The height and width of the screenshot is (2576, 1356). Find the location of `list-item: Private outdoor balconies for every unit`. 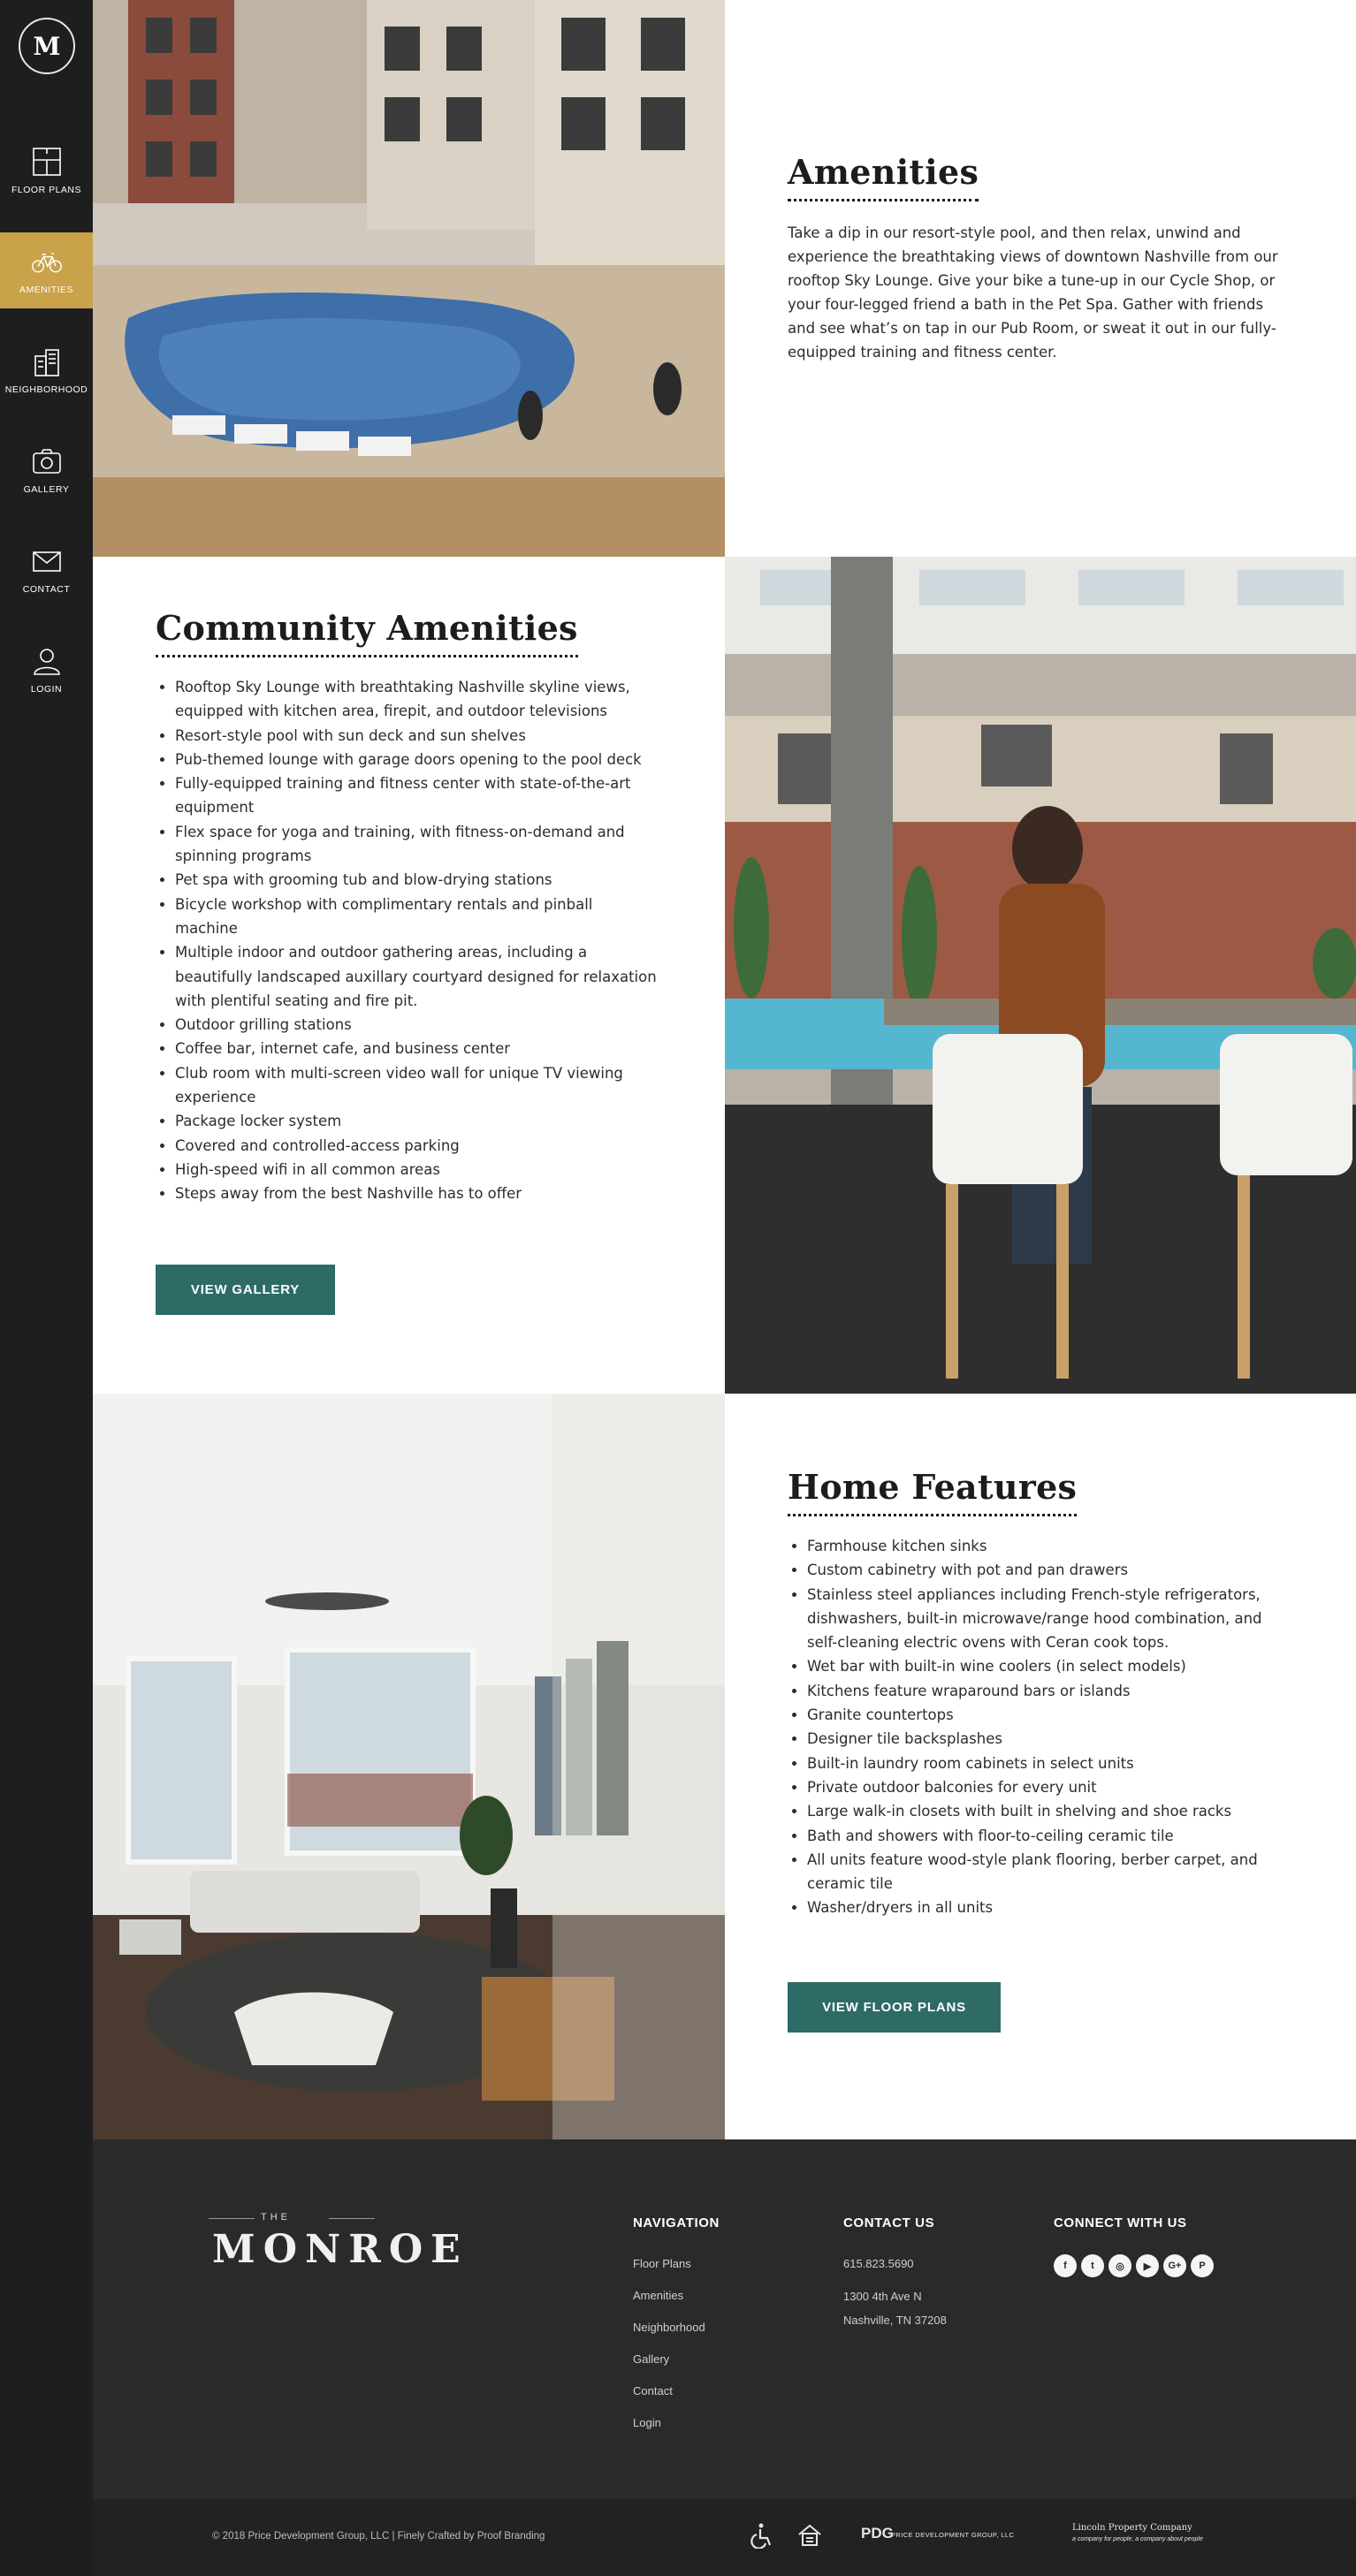

list-item: Private outdoor balconies for every unit is located at coordinates (1045, 1787).